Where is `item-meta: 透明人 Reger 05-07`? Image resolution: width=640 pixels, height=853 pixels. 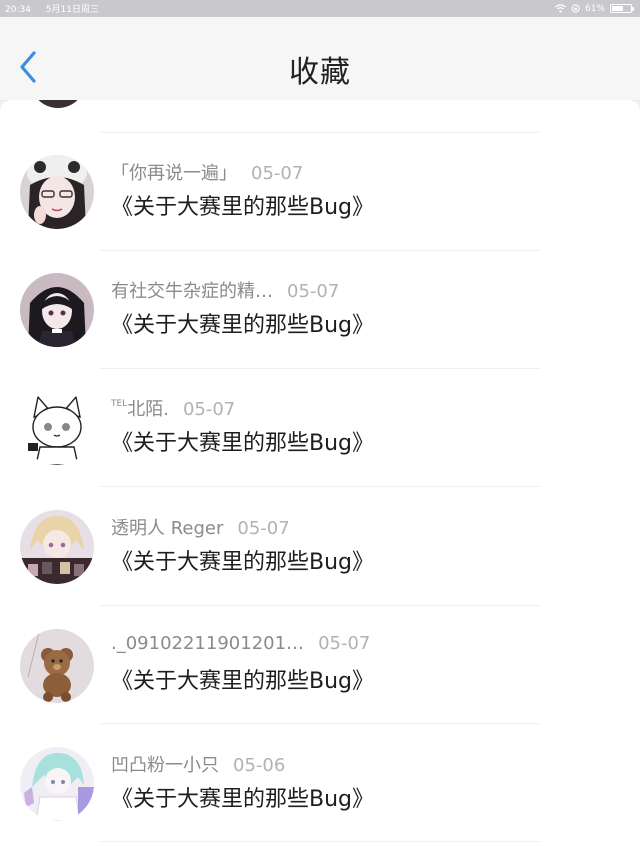 item-meta: 透明人 Reger 05-07 is located at coordinates (200, 527).